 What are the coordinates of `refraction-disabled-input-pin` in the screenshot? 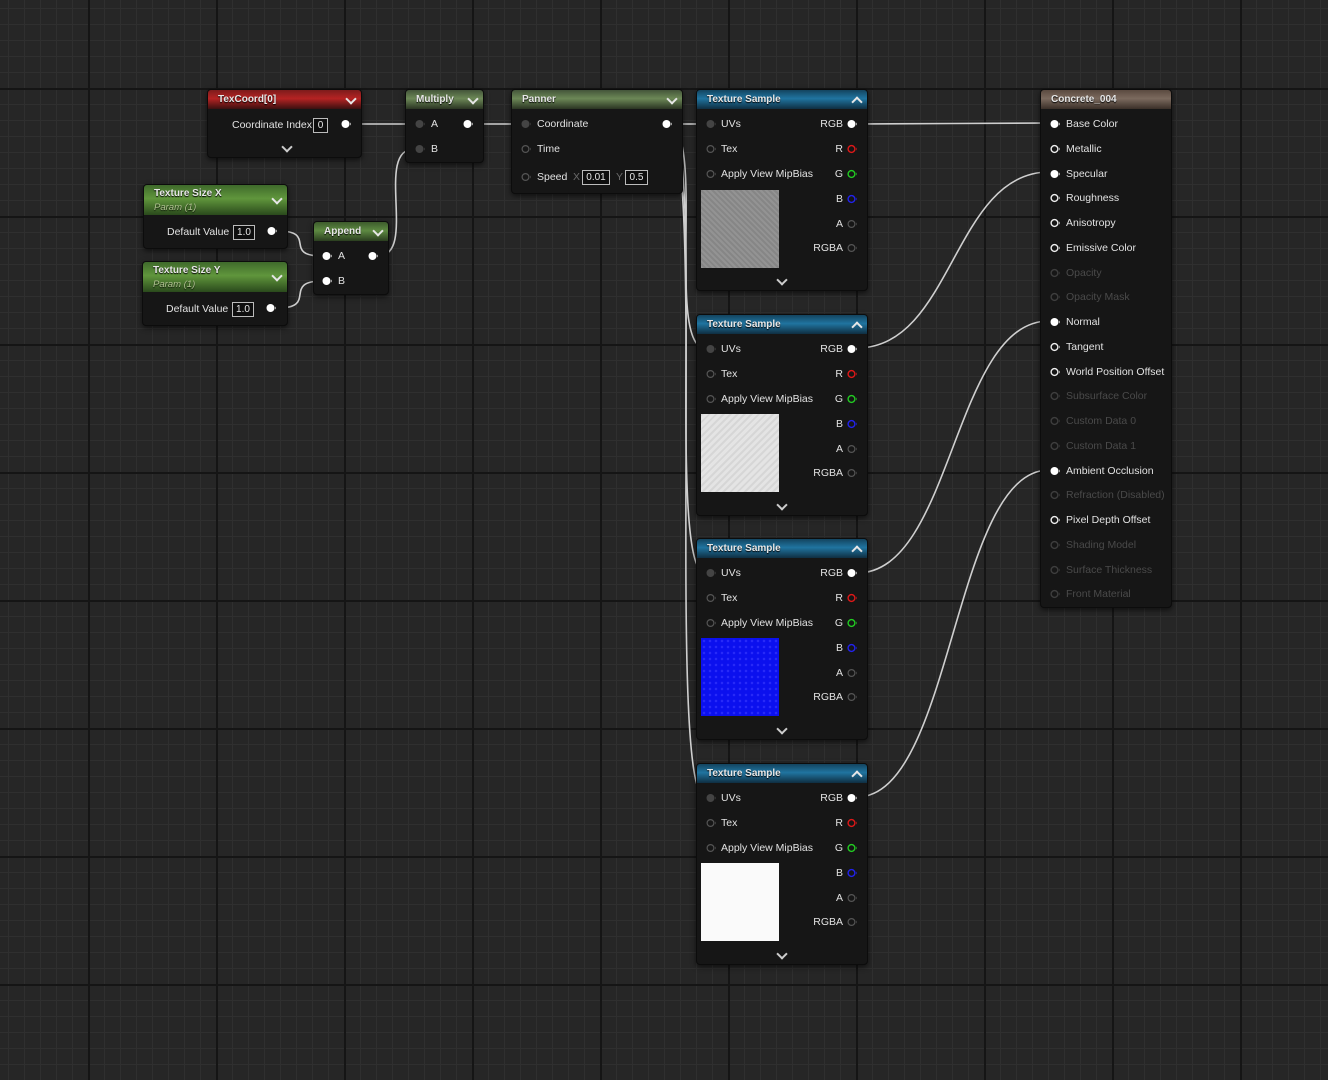 It's located at (1055, 495).